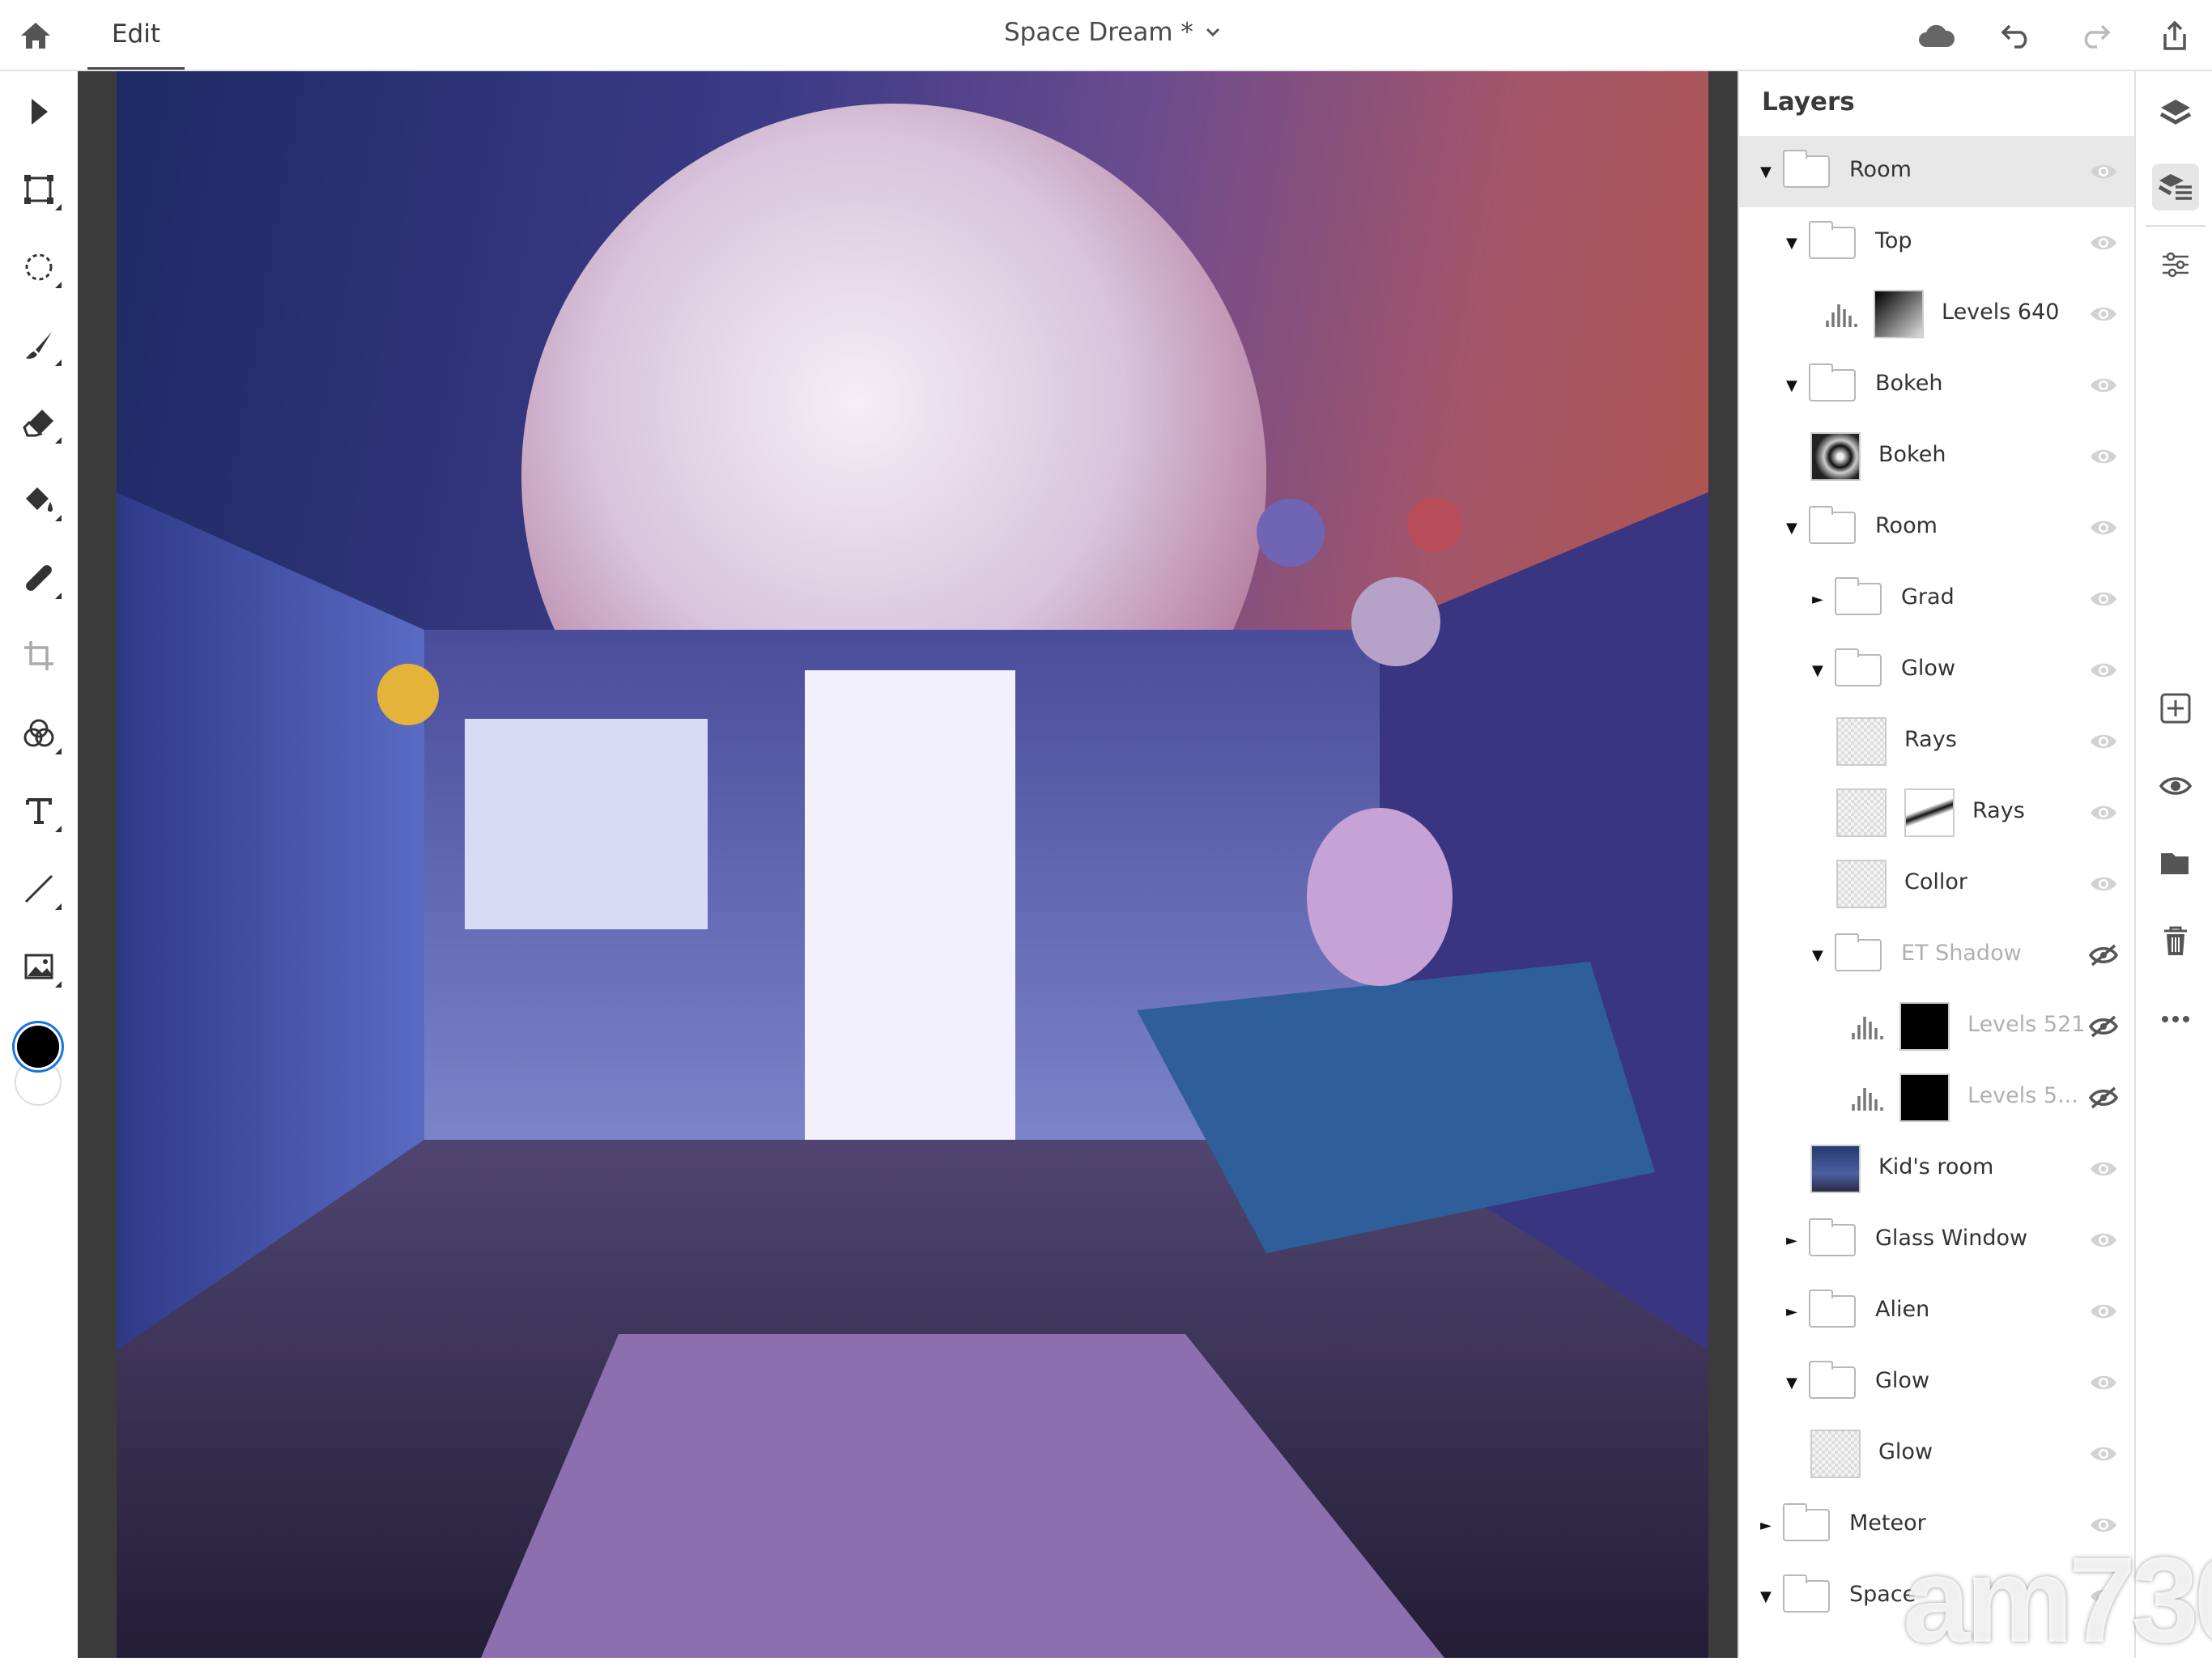  What do you see at coordinates (41, 268) in the screenshot?
I see `lasso-selection-icon` at bounding box center [41, 268].